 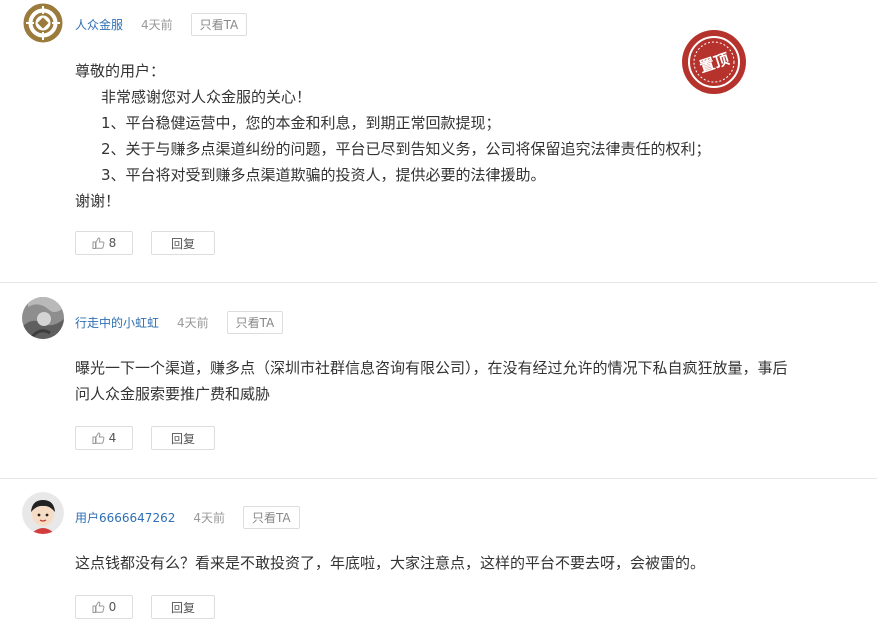 I want to click on content-line: 1、平台稳健运营中，您的本金和利息，到期正常回款提现；, so click(x=301, y=123).